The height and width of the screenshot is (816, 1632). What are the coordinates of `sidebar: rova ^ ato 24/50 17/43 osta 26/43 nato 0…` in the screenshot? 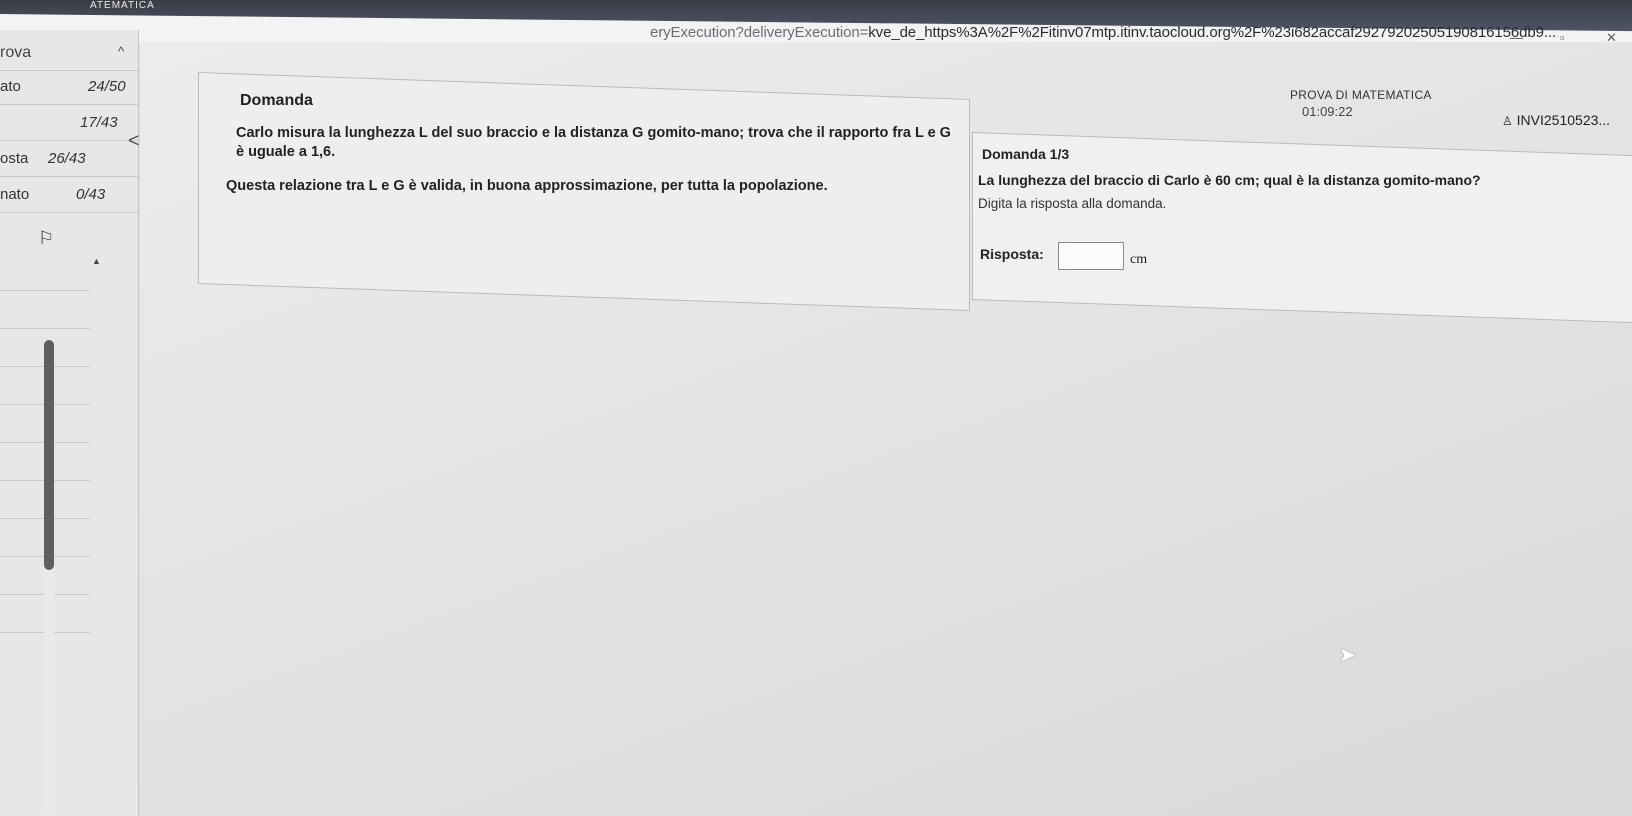 It's located at (69, 423).